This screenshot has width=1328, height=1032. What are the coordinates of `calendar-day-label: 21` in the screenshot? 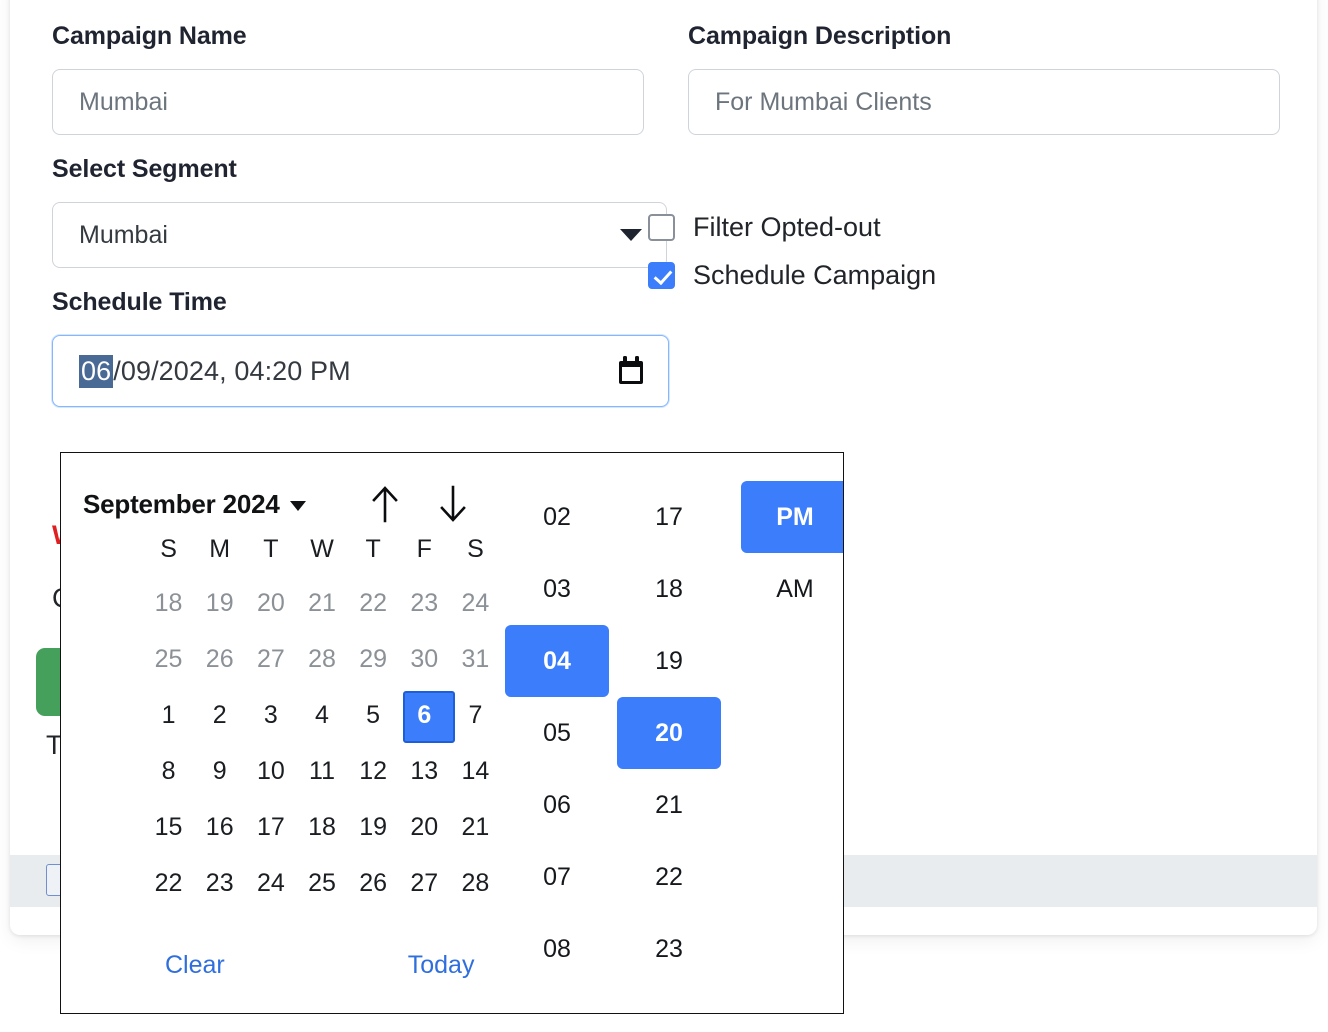 It's located at (322, 603).